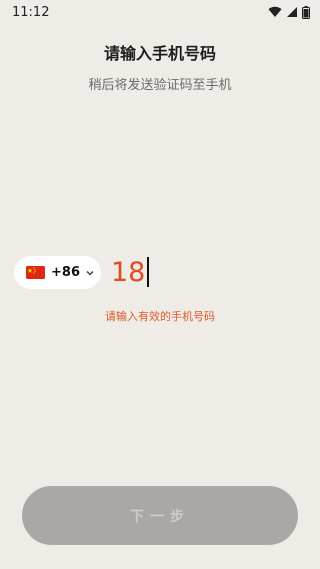  I want to click on status-icons, so click(289, 12).